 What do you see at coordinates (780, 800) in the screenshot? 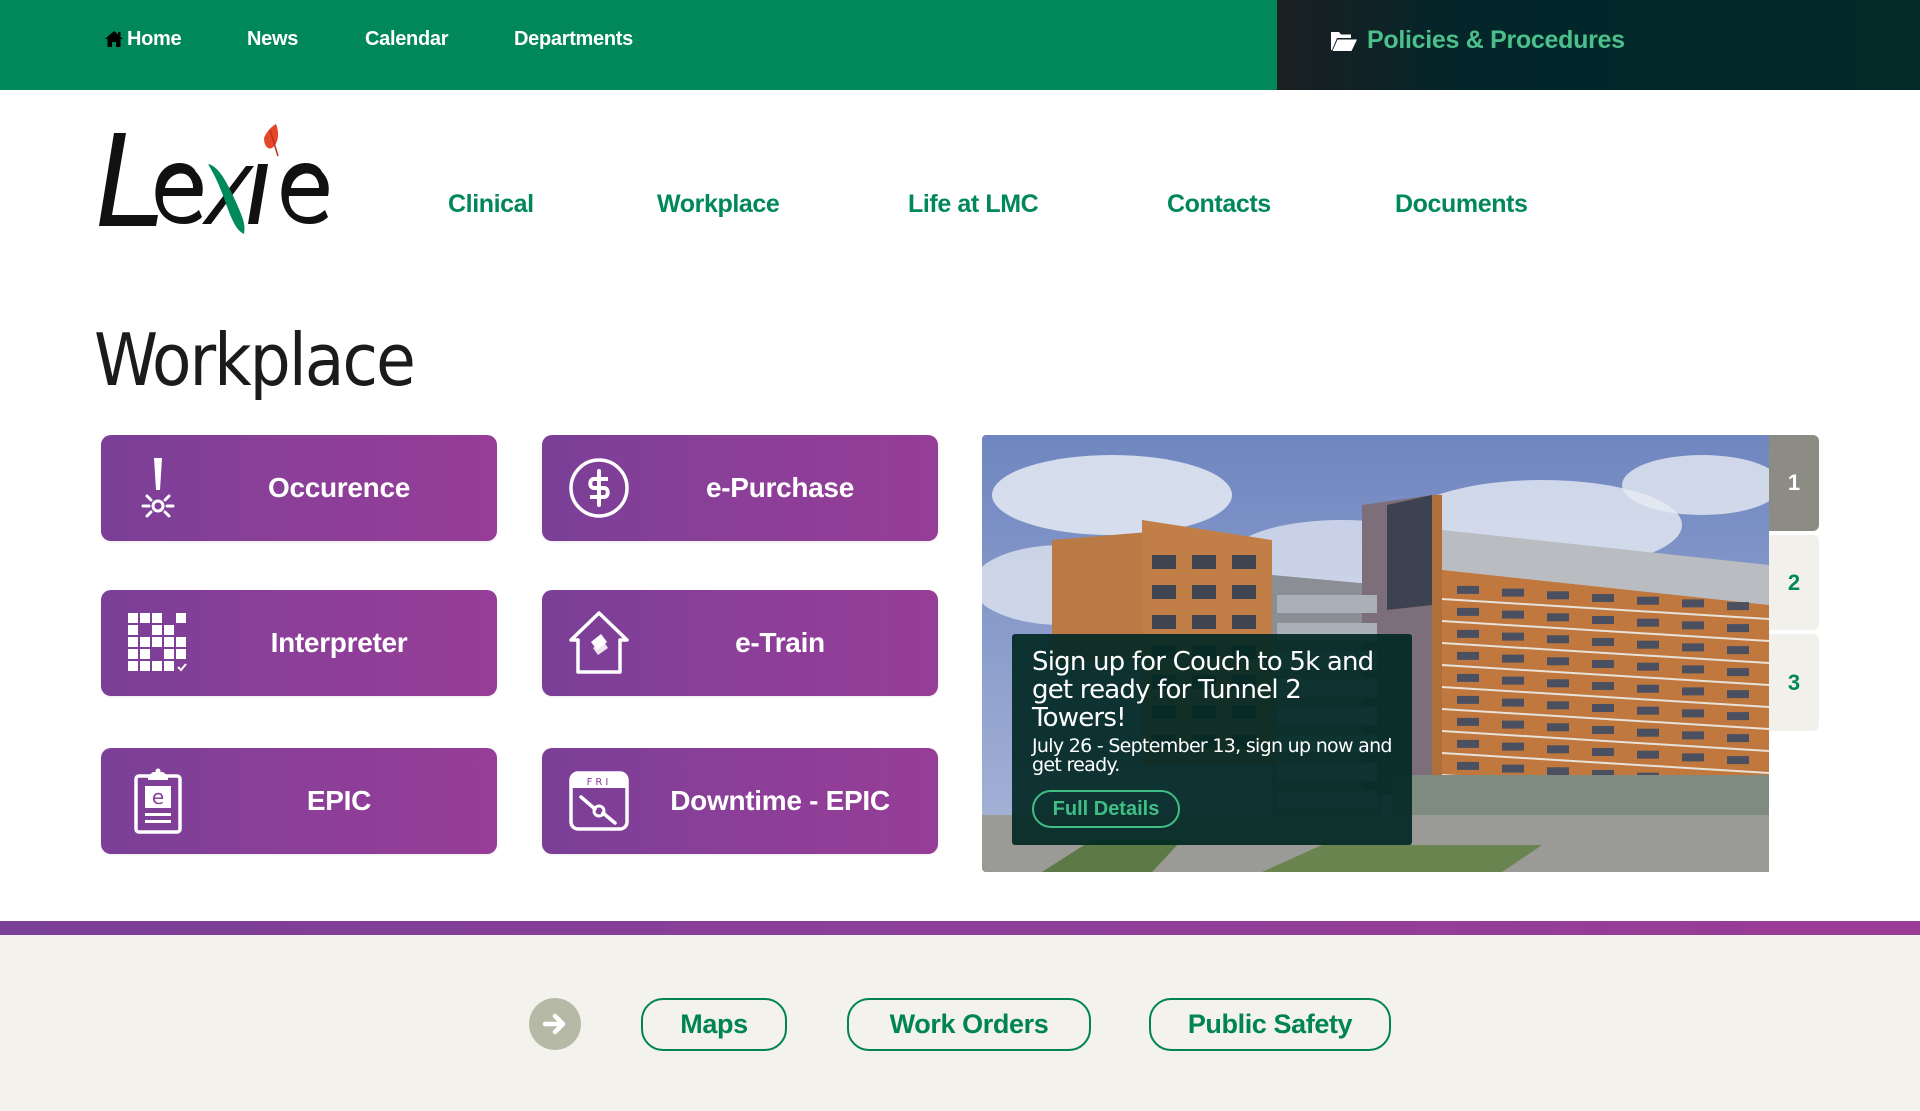
I see `tile-label: Downtime - EPIC` at bounding box center [780, 800].